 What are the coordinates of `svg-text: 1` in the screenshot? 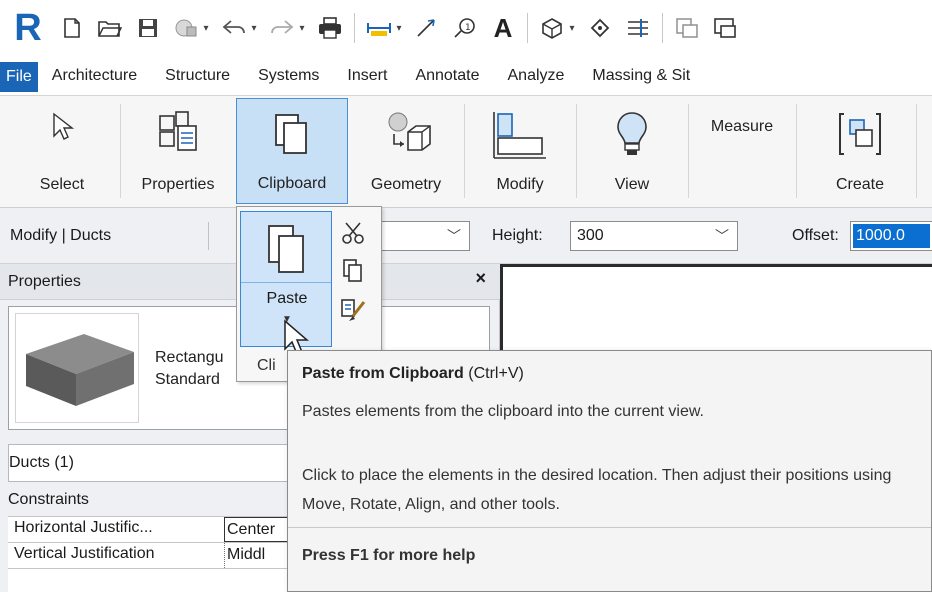 It's located at (468, 28).